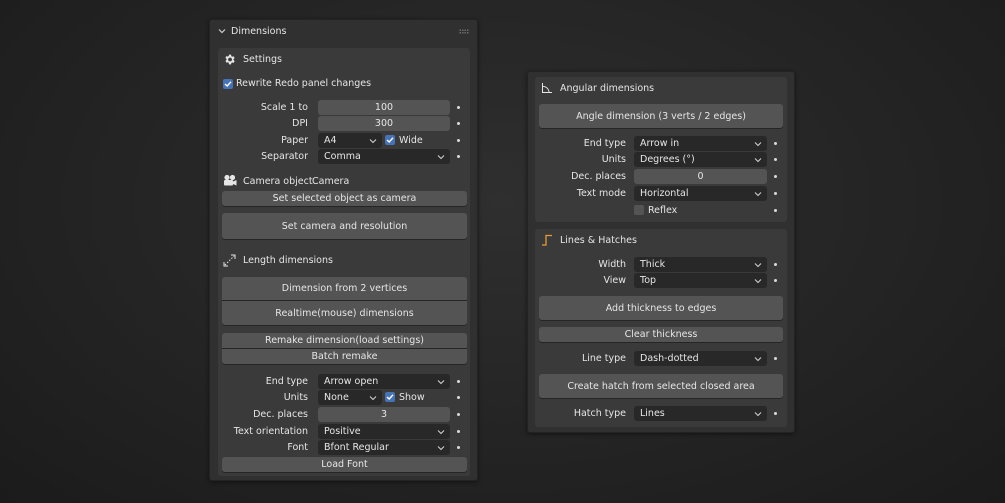 Image resolution: width=1005 pixels, height=503 pixels. Describe the element at coordinates (607, 88) in the screenshot. I see `angular-dimensions-header: Angular dimensions` at that location.